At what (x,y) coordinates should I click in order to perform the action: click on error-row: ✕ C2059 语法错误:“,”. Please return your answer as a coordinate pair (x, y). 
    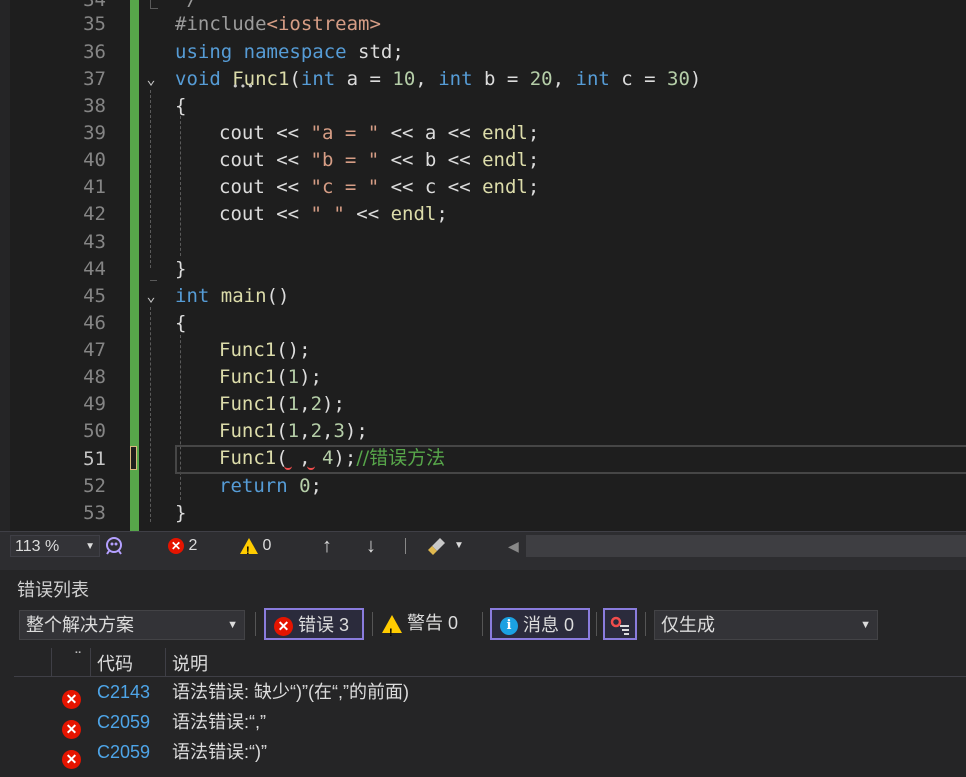
    Looking at the image, I should click on (490, 723).